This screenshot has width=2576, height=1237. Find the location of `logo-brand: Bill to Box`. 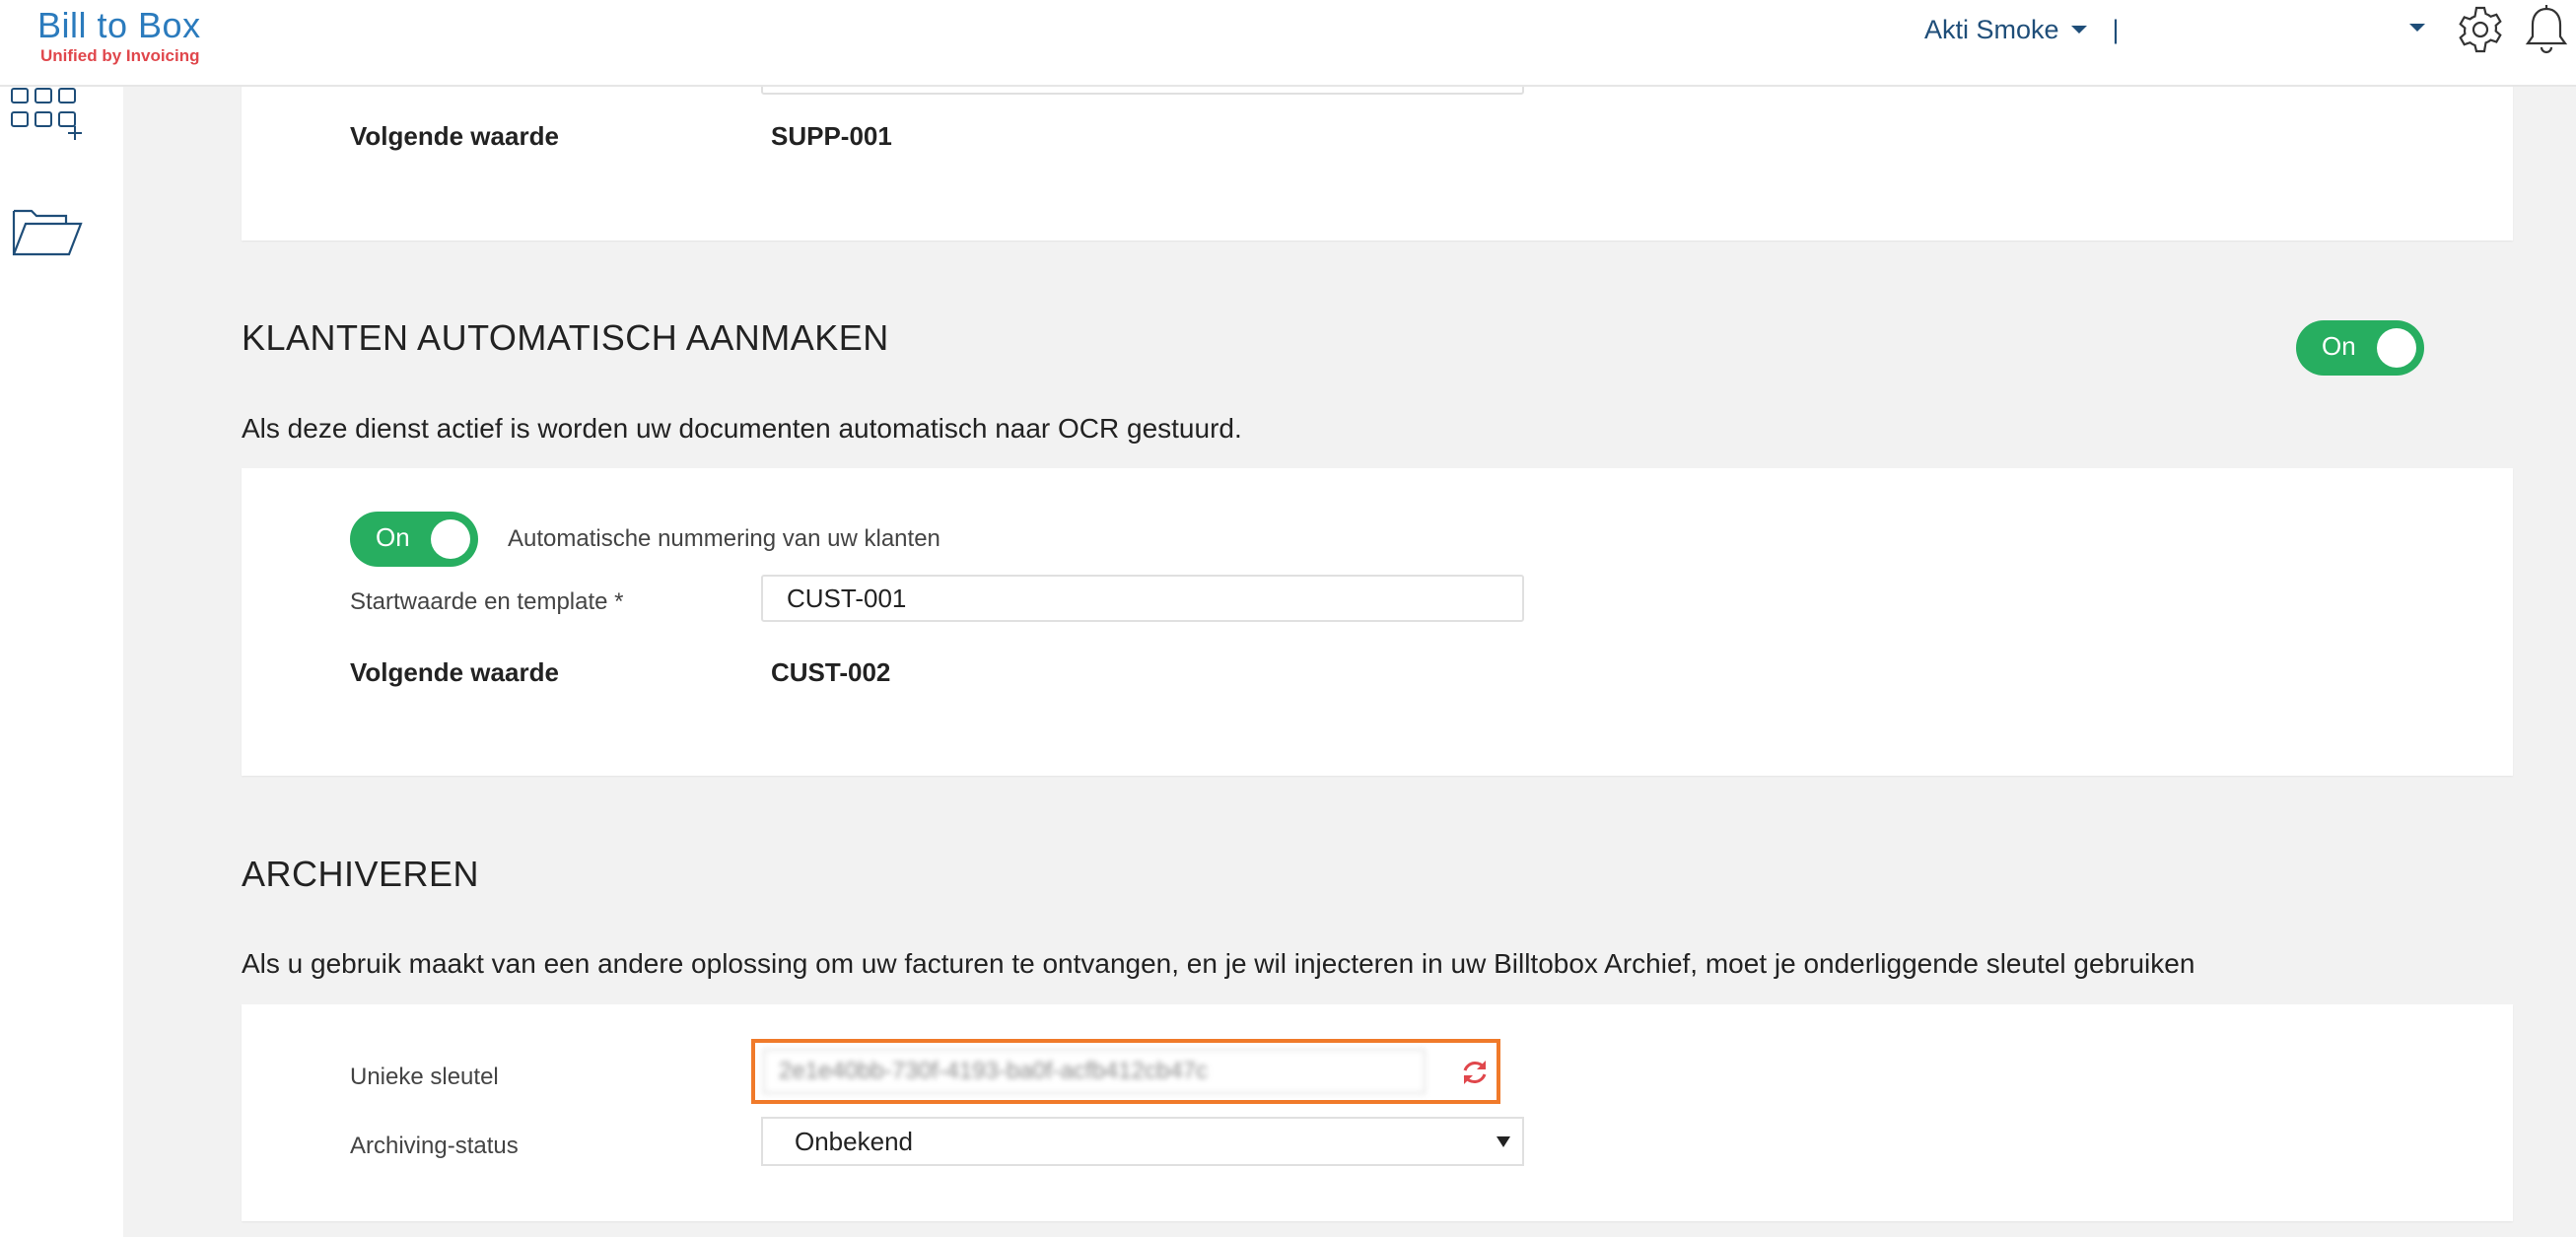

logo-brand: Bill to Box is located at coordinates (119, 25).